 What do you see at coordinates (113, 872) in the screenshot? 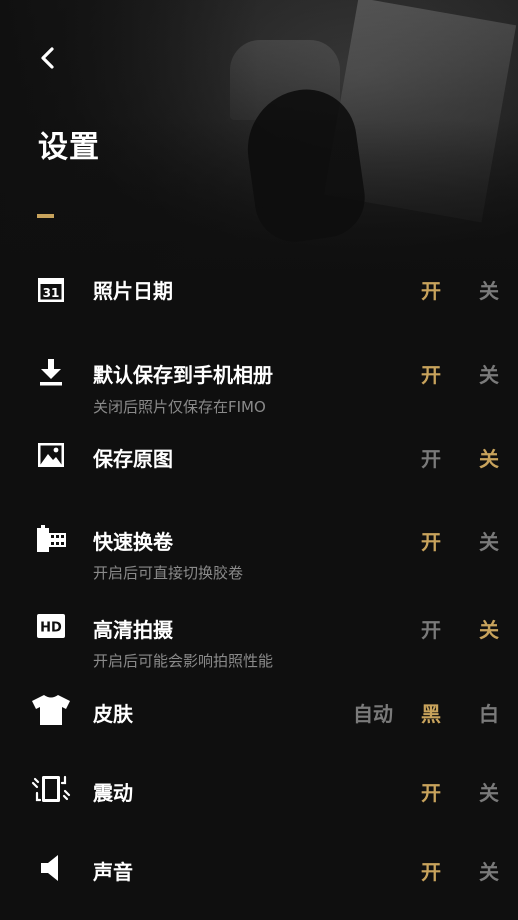
I see `setting-label: 声音` at bounding box center [113, 872].